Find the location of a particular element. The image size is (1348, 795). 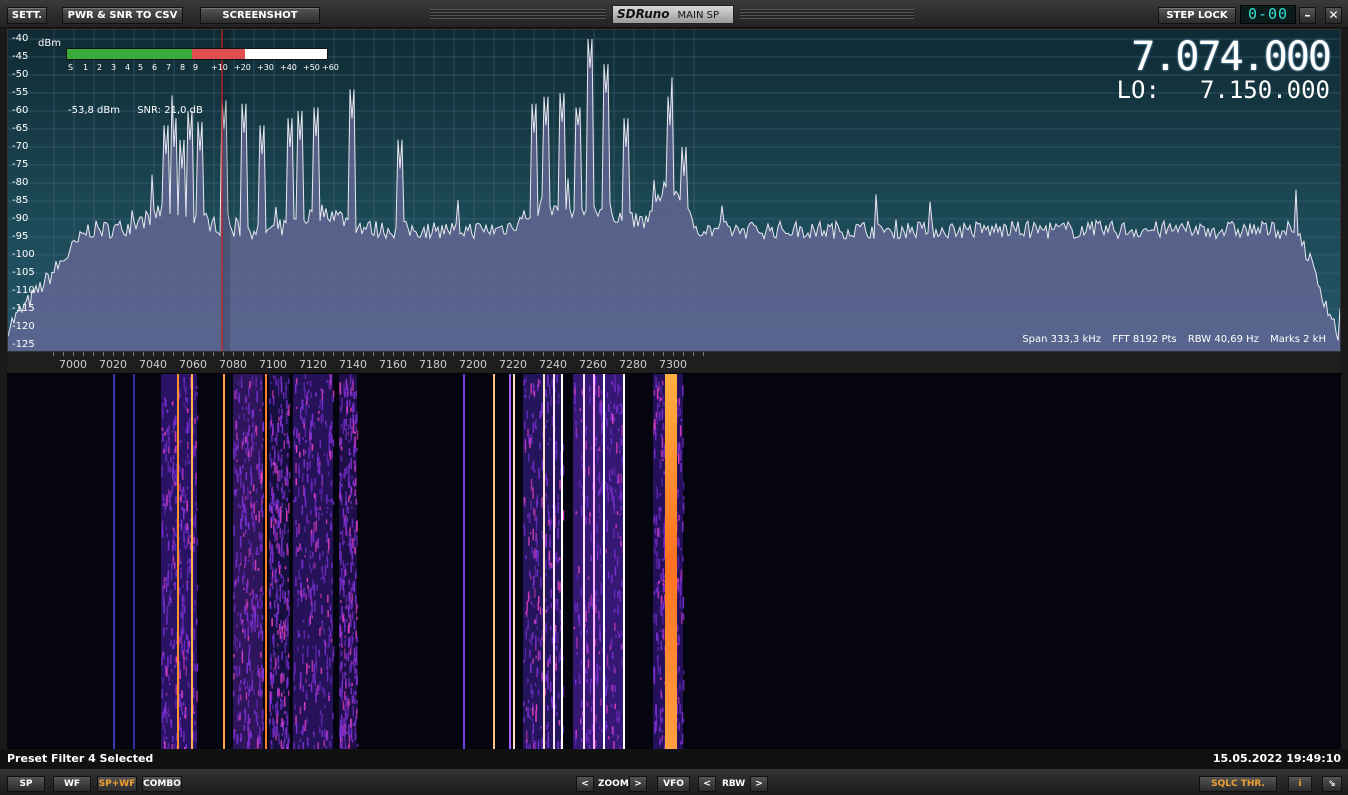

sp-wf-mode-button: SP+WF is located at coordinates (117, 784).